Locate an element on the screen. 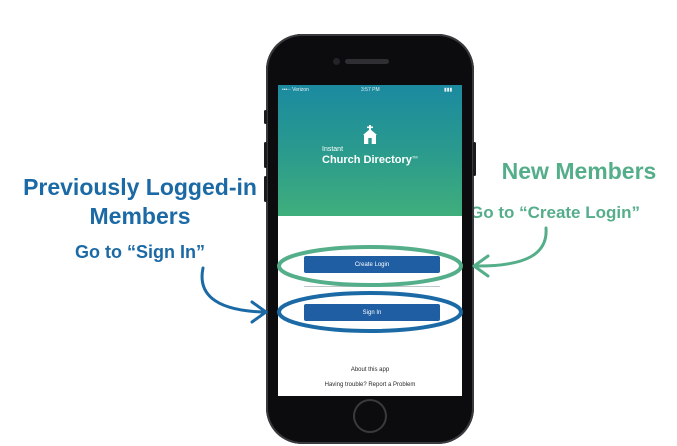  blue-arrow is located at coordinates (232, 290).